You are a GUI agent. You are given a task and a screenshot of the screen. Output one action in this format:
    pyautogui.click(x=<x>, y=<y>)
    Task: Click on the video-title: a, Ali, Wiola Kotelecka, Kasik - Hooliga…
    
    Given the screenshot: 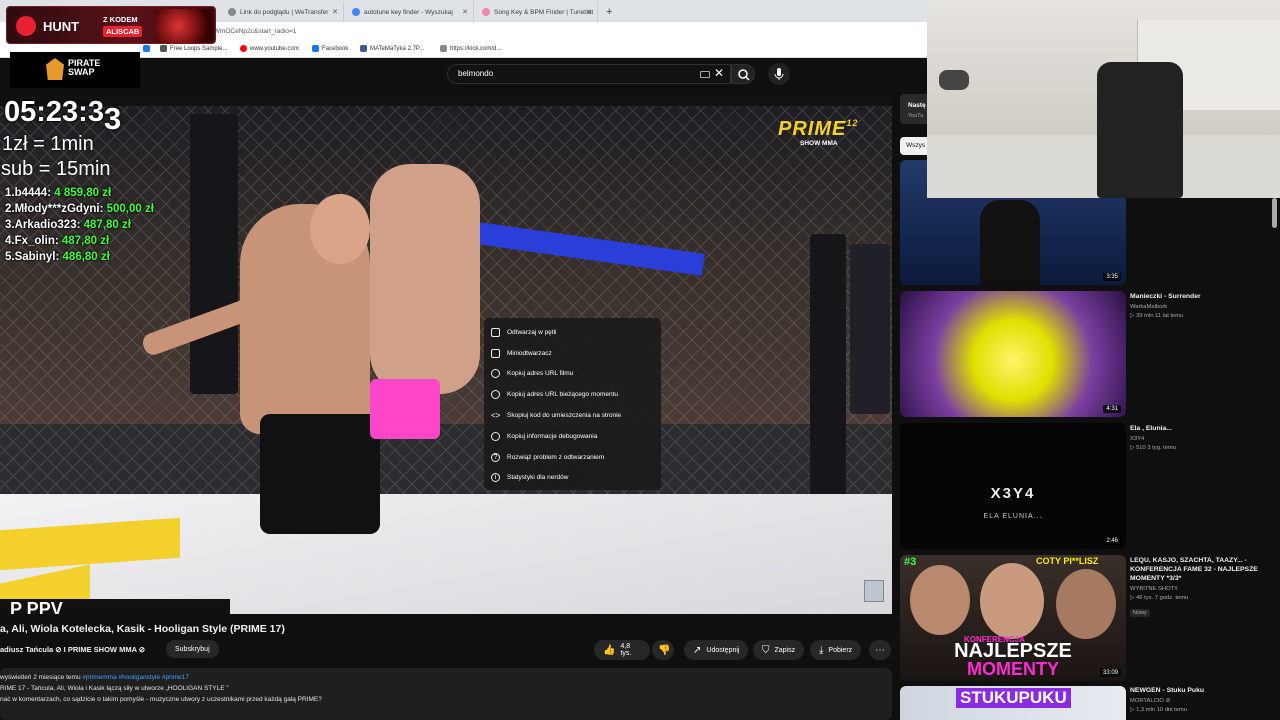 What is the action you would take?
    pyautogui.click(x=142, y=629)
    